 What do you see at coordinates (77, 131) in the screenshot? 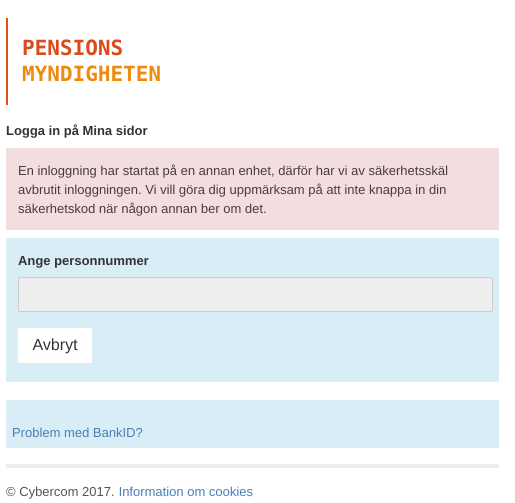
I see `page-heading: Logga in på Mina sidor` at bounding box center [77, 131].